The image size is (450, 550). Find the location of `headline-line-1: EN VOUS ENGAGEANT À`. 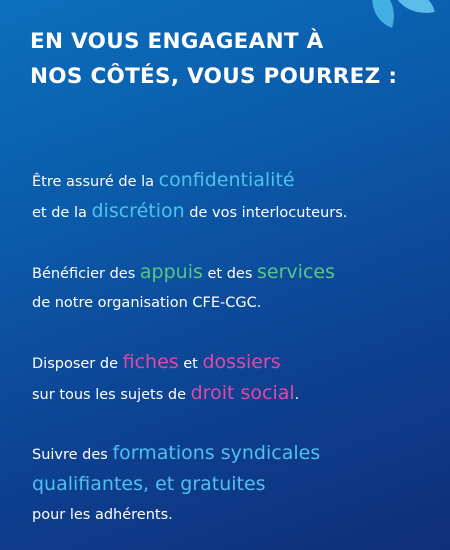

headline-line-1: EN VOUS ENGAGEANT À is located at coordinates (177, 41).